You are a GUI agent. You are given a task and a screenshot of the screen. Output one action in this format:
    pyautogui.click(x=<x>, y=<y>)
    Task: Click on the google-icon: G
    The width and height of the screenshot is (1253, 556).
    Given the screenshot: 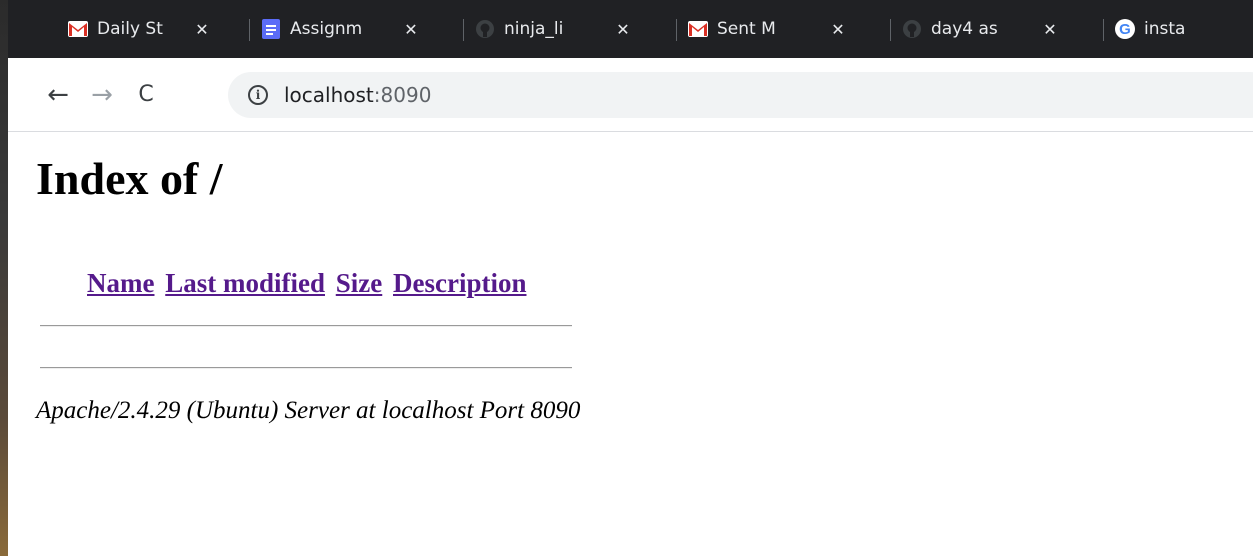 What is the action you would take?
    pyautogui.click(x=1125, y=29)
    